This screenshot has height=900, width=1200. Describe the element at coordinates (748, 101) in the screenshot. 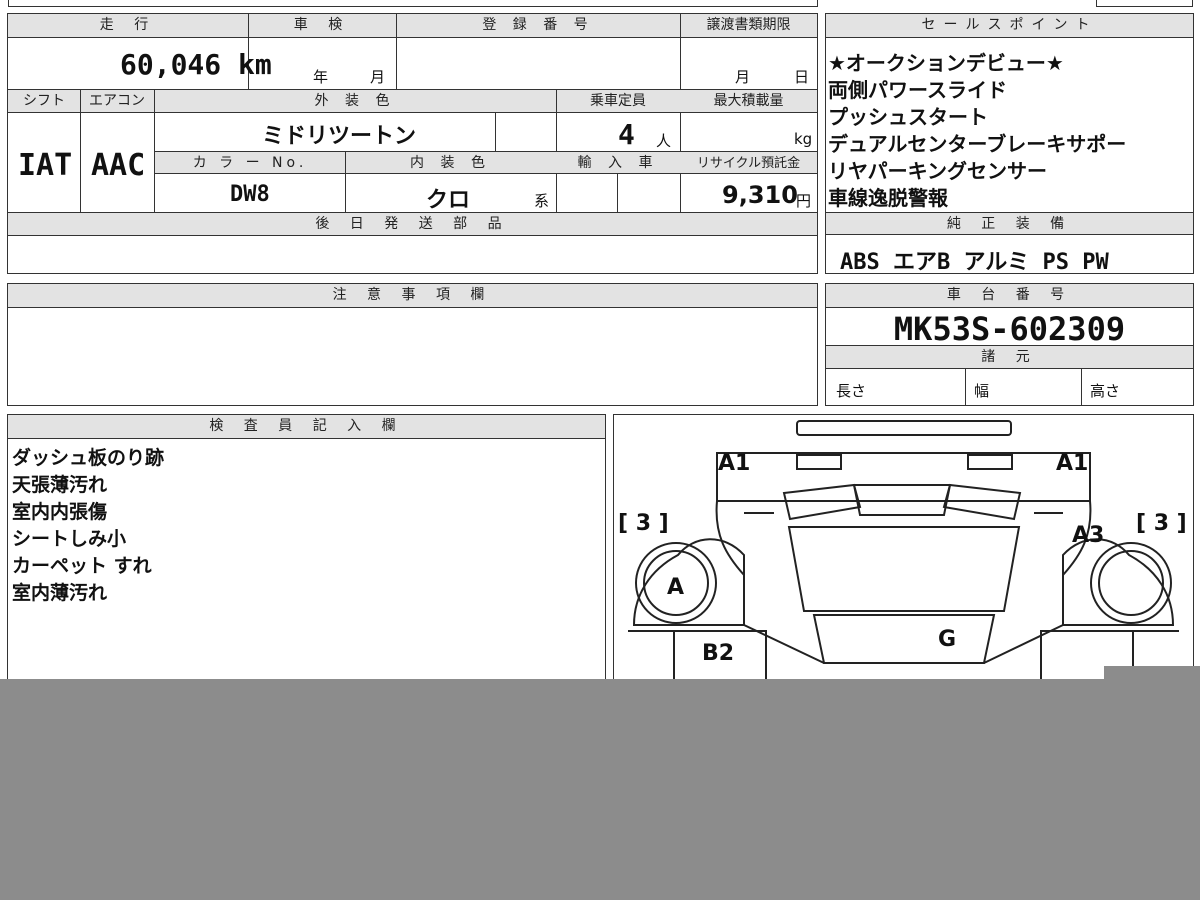

I see `max-load-label: 最大積載量` at that location.